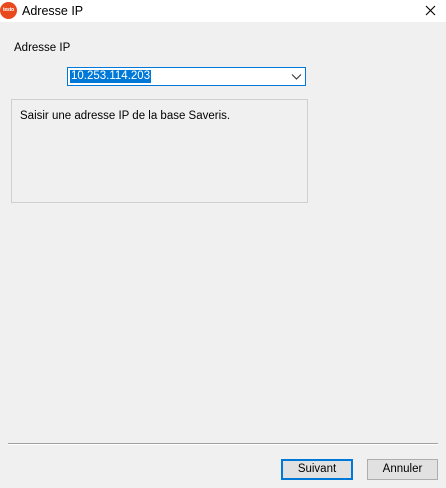  I want to click on dropdown-button, so click(296, 76).